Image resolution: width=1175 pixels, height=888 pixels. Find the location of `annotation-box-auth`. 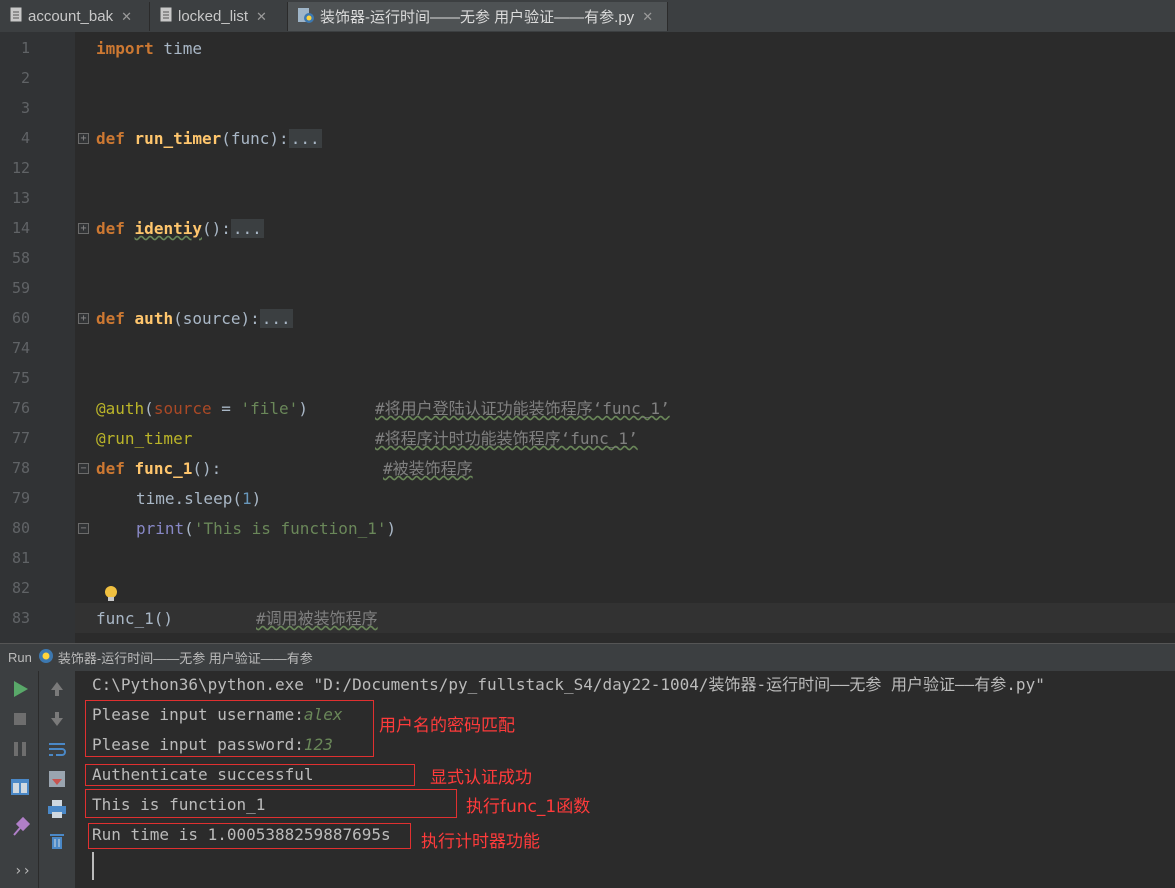

annotation-box-auth is located at coordinates (250, 775).